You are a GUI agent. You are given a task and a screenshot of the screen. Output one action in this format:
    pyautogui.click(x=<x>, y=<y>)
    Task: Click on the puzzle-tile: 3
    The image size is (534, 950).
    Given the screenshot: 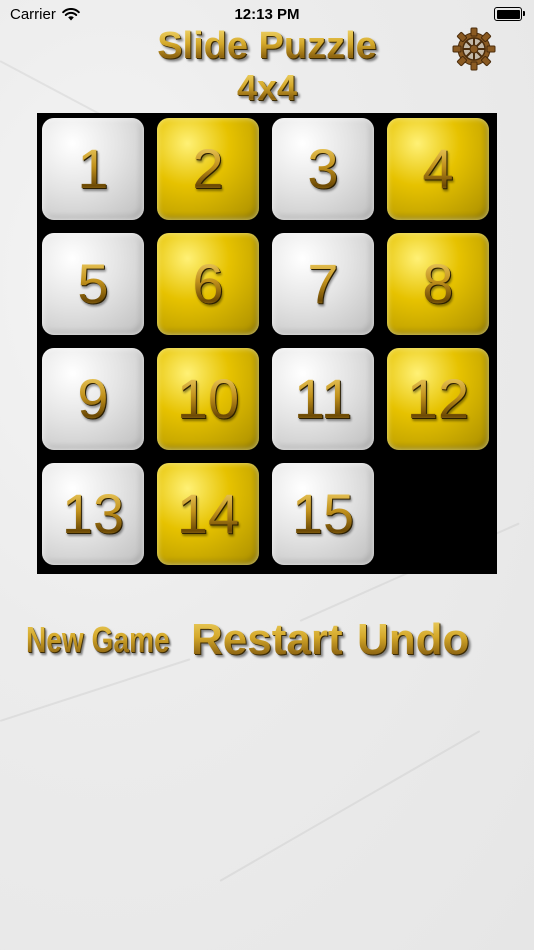 What is the action you would take?
    pyautogui.click(x=323, y=169)
    